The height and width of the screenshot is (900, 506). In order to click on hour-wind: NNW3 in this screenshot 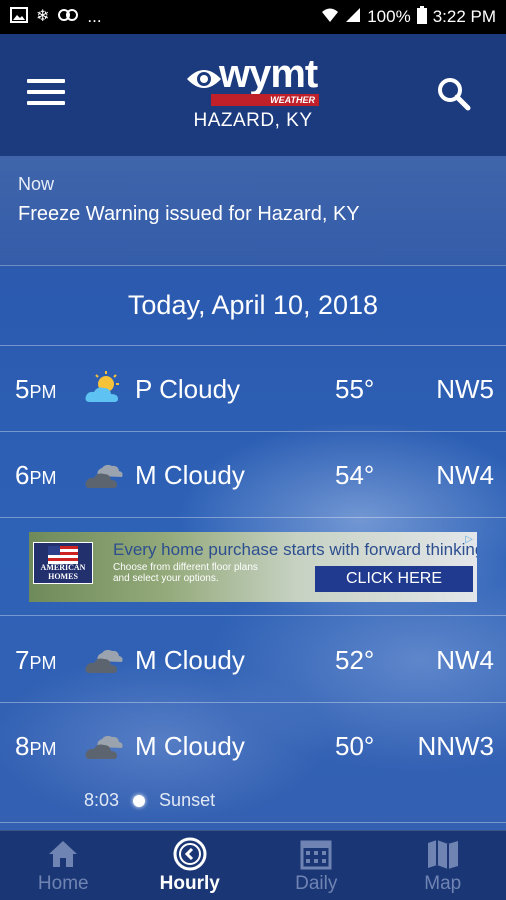, I will do `click(455, 746)`.